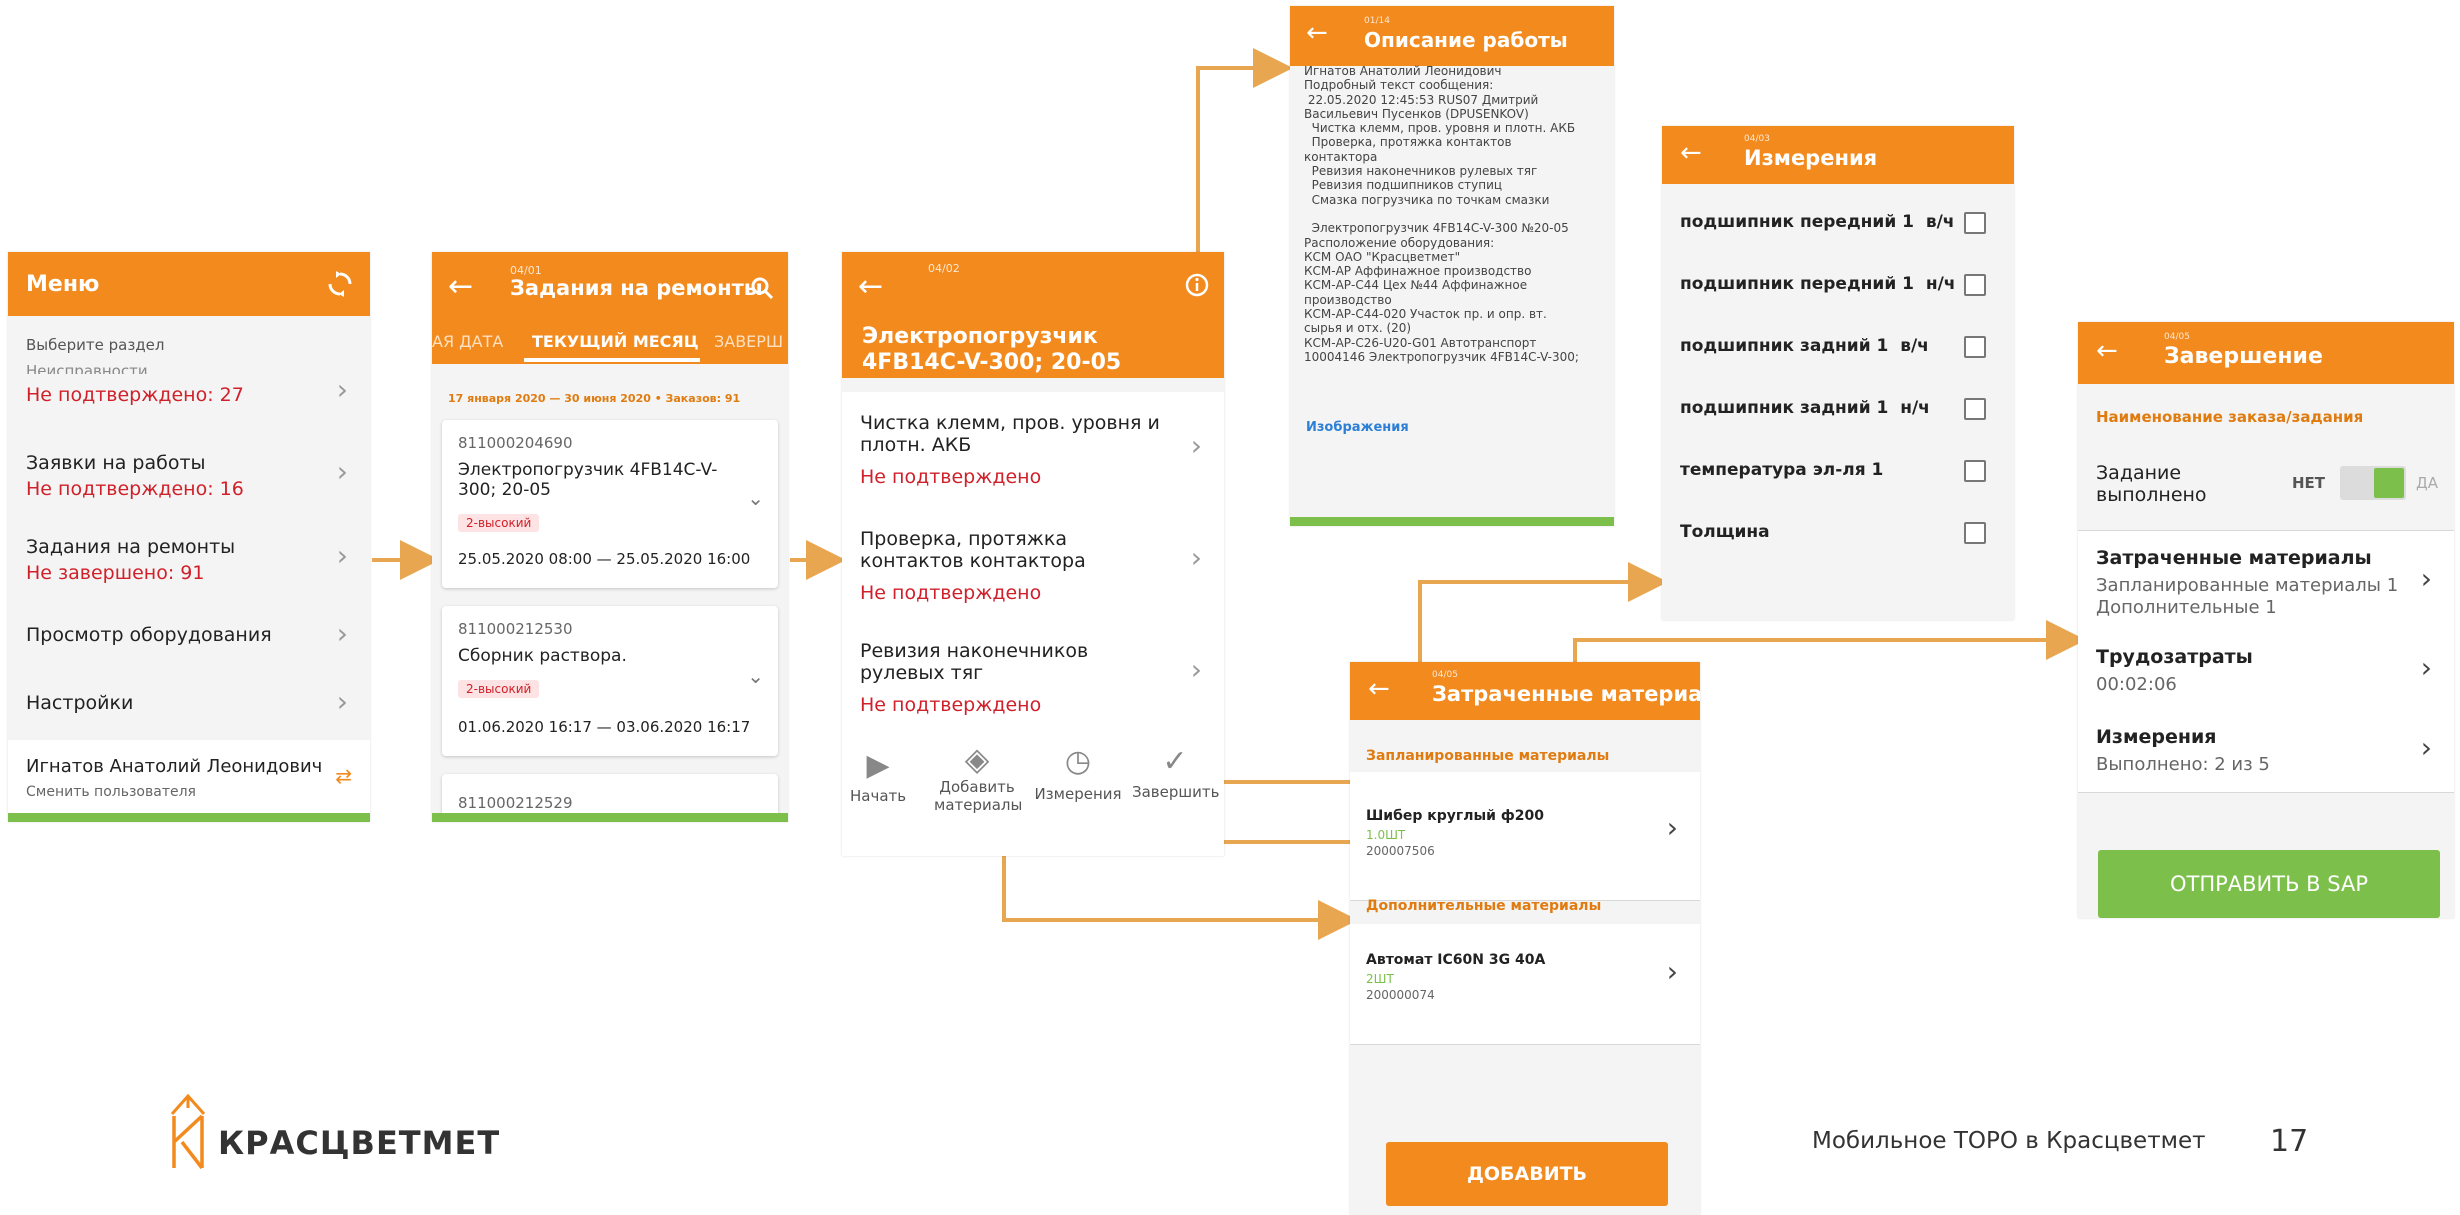 The height and width of the screenshot is (1215, 2460). What do you see at coordinates (1466, 40) in the screenshot?
I see `description-title: Описание работы` at bounding box center [1466, 40].